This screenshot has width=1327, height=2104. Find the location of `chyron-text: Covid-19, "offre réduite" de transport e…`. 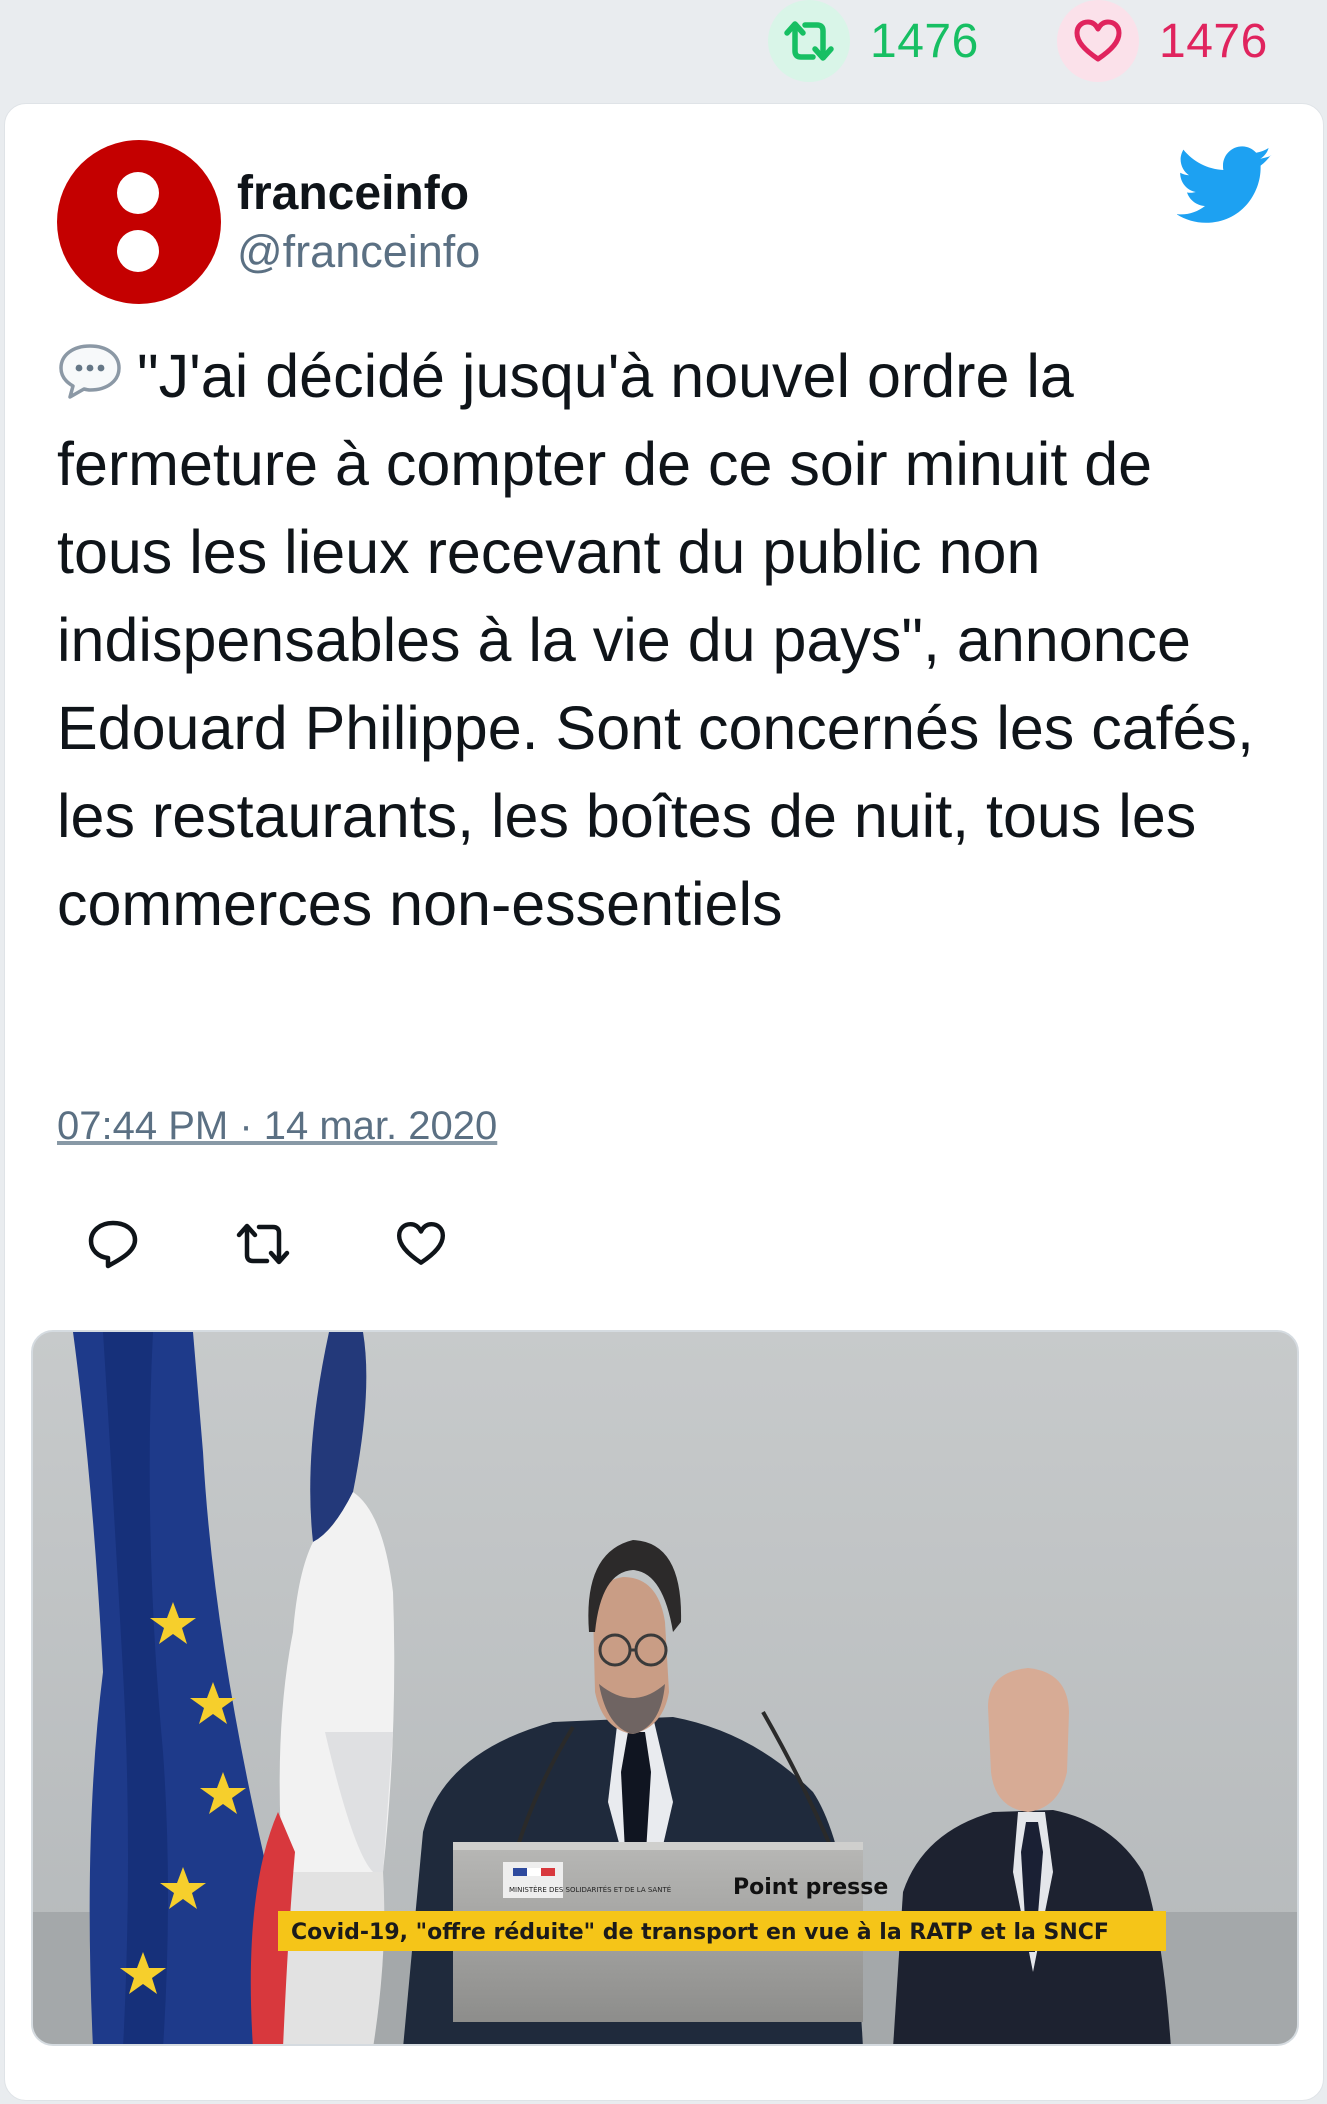

chyron-text: Covid-19, "offre réduite" de transport e… is located at coordinates (700, 1932).